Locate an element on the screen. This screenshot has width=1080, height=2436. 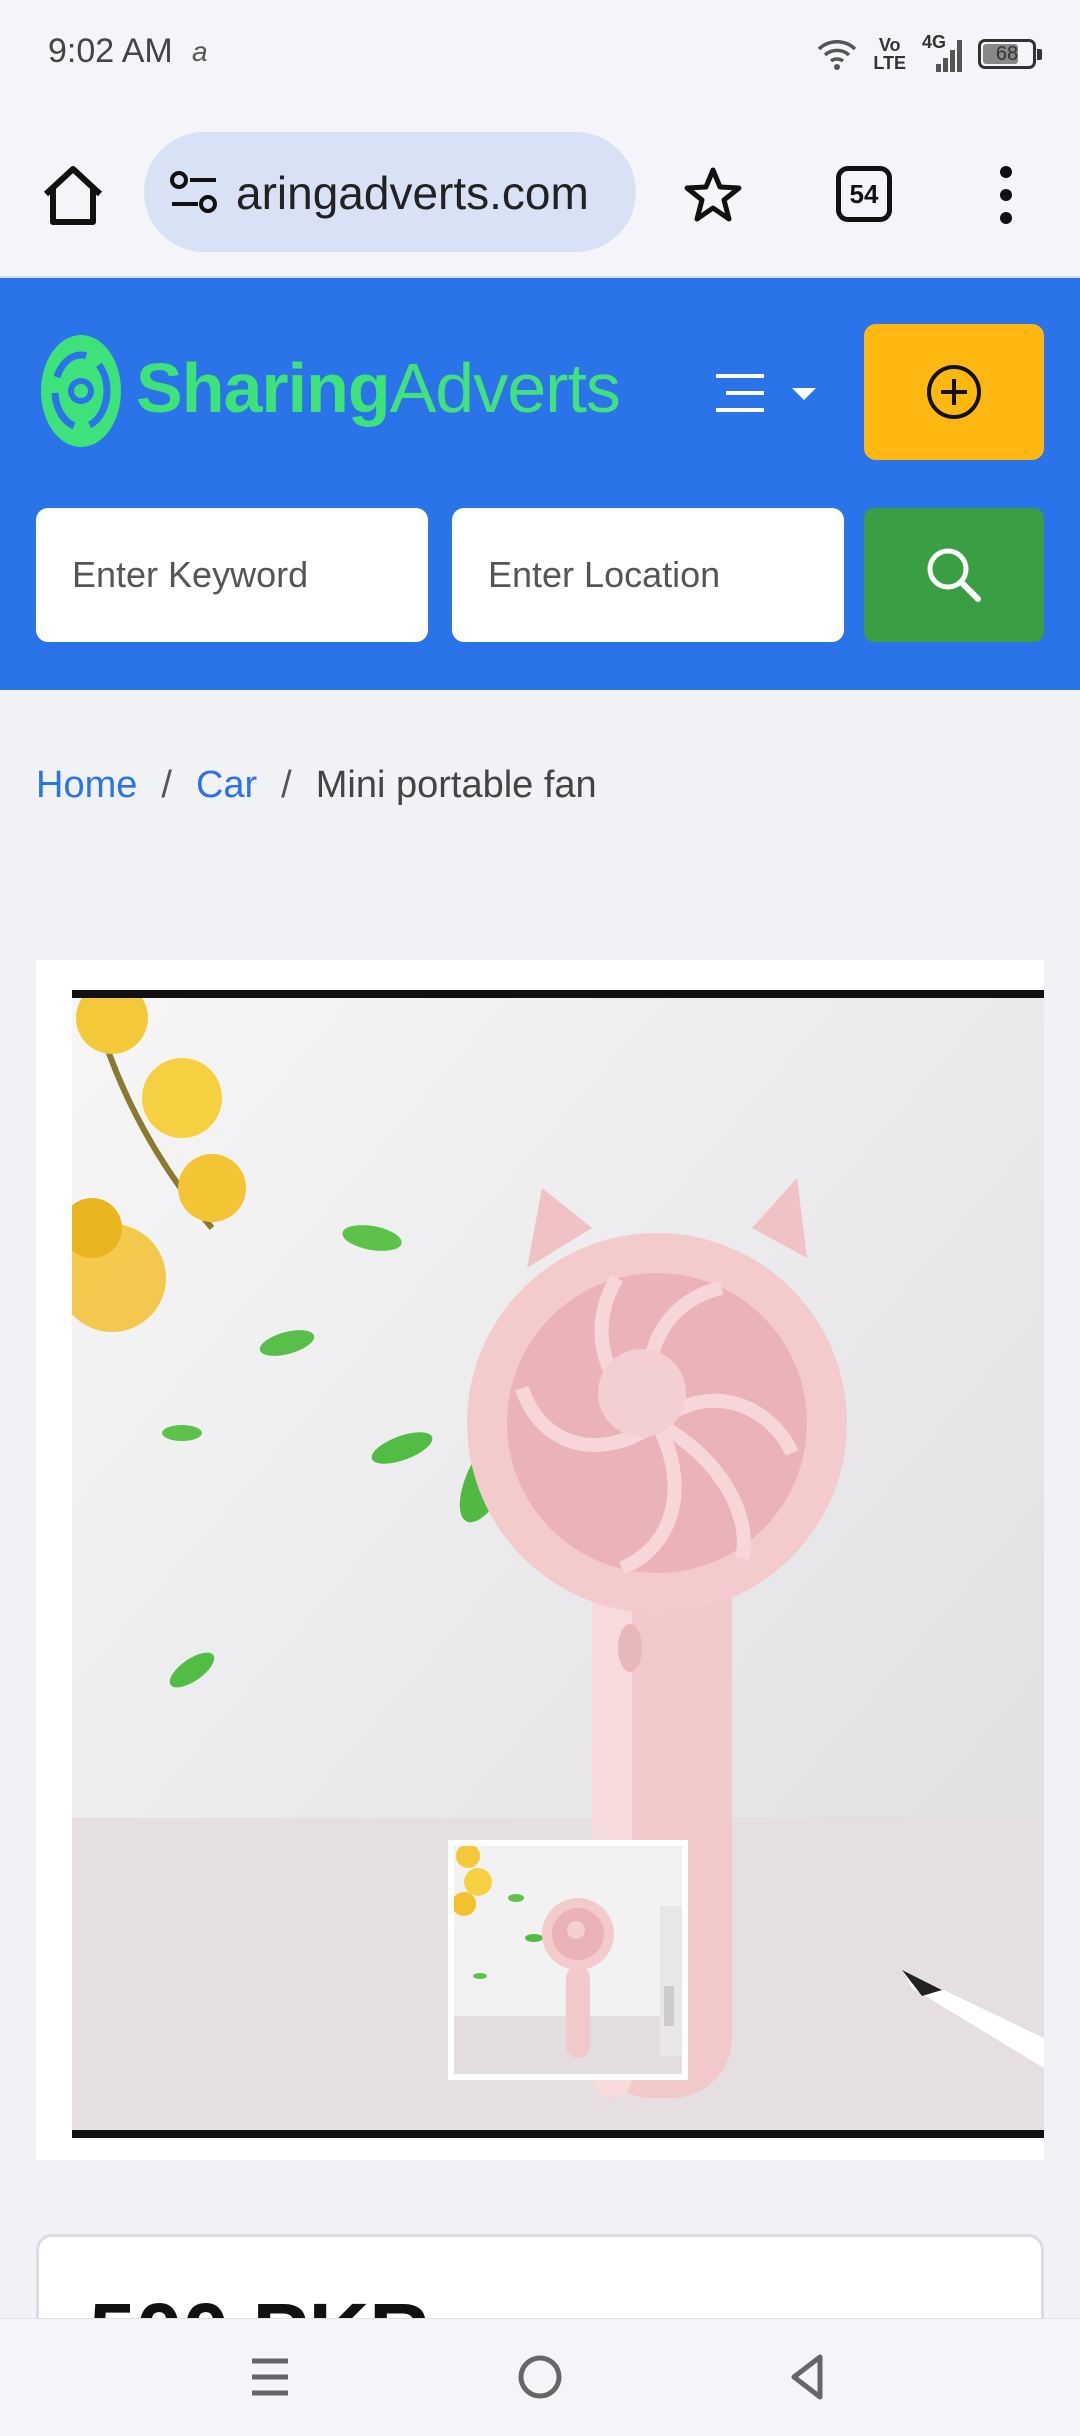
breadcrumb: Home / Car / Mini portable fan is located at coordinates (316, 785).